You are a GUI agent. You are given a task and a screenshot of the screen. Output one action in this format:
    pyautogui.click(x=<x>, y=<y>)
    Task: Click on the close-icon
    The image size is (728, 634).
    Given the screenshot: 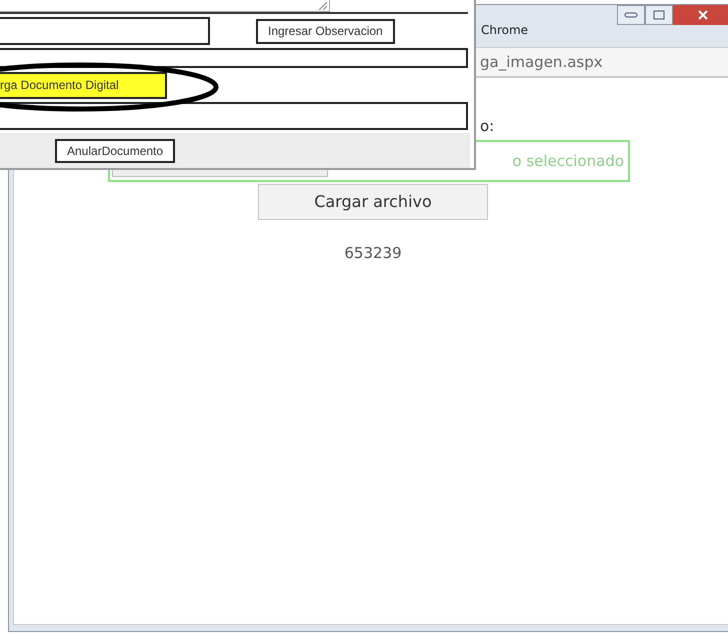 What is the action you would take?
    pyautogui.click(x=703, y=15)
    